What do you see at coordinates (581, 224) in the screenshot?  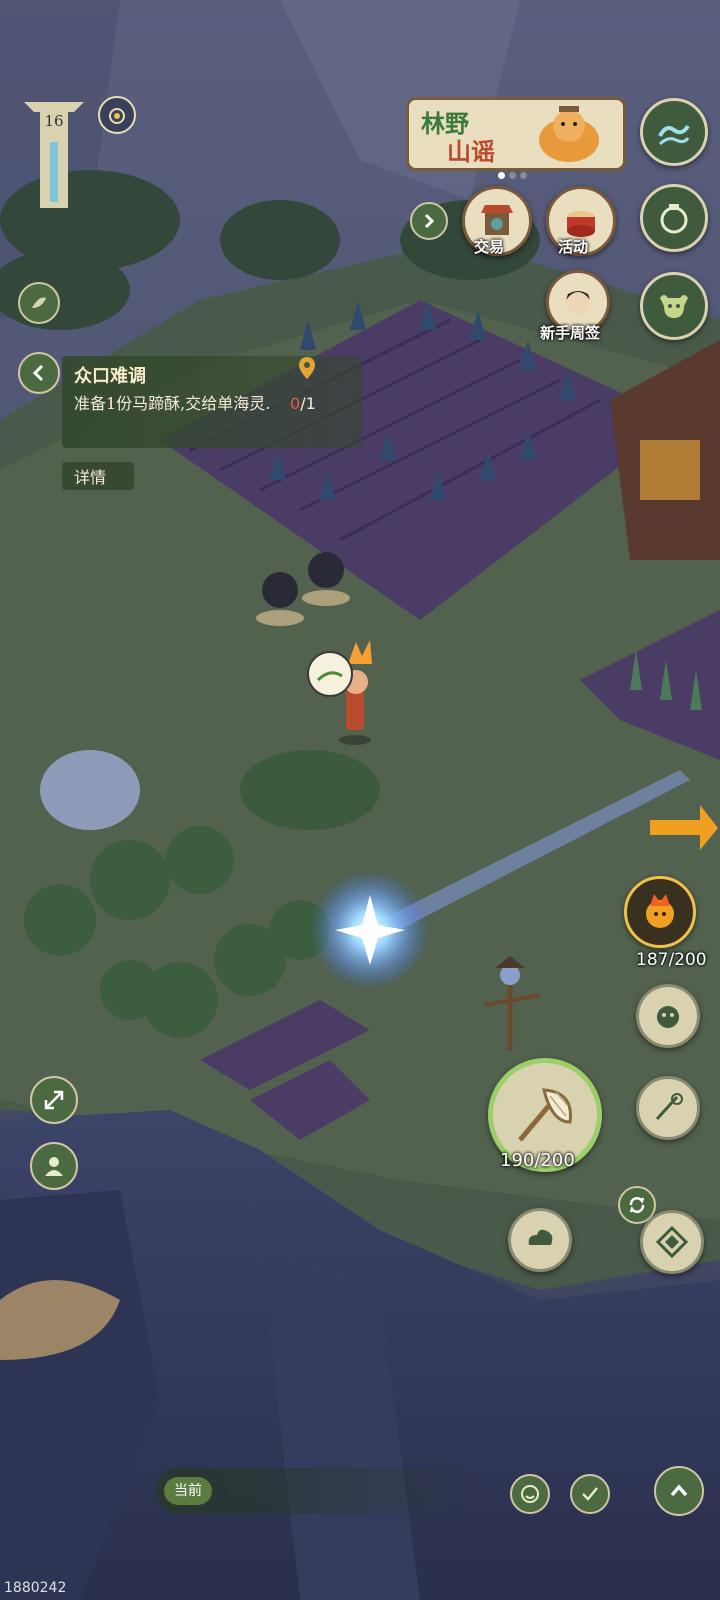 I see `drum-icon` at bounding box center [581, 224].